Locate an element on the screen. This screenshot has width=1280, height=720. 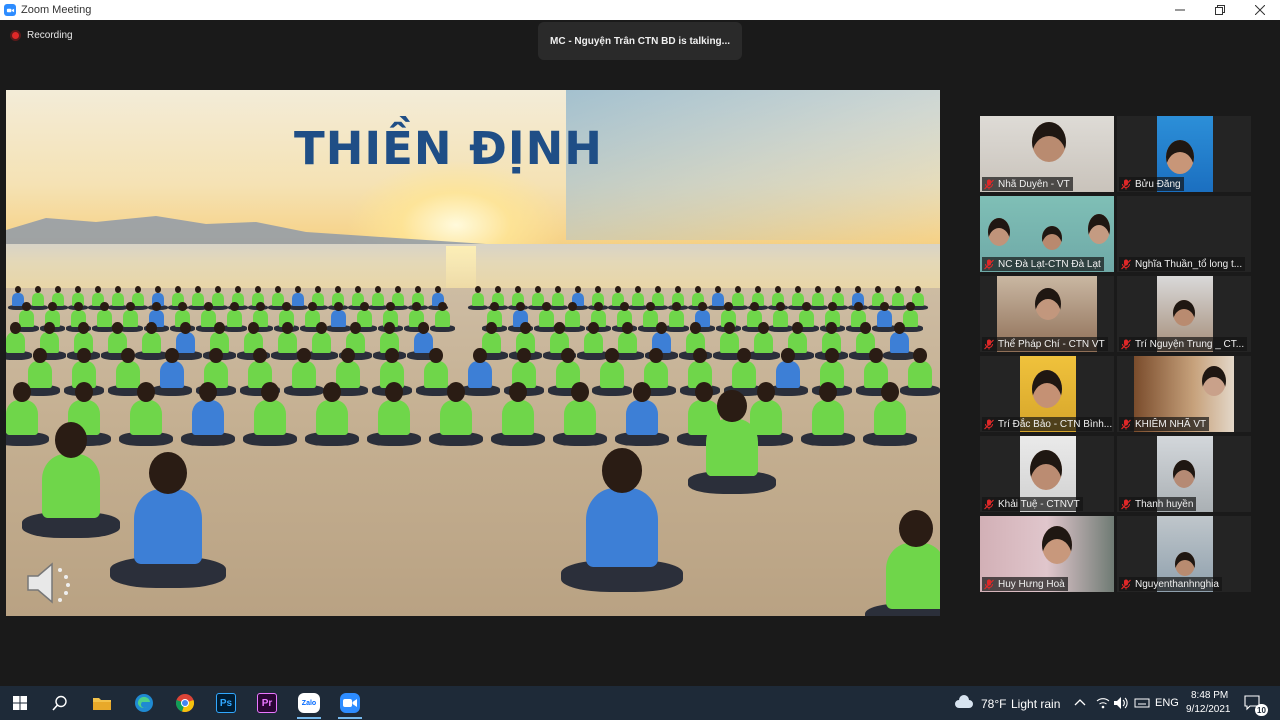
minimize-button is located at coordinates (1180, 10).